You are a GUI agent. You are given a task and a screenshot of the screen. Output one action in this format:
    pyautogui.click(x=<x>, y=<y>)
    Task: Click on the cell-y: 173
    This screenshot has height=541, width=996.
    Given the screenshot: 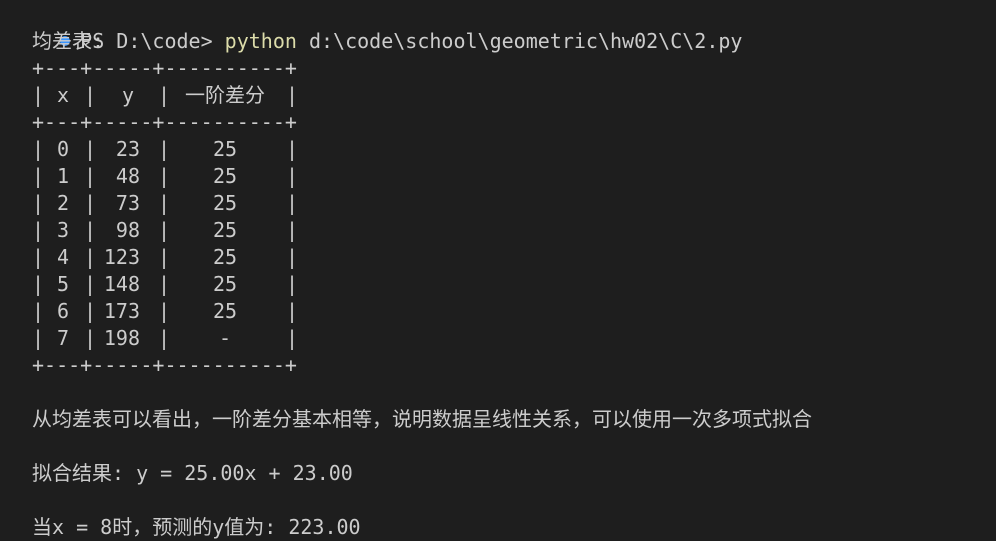 What is the action you would take?
    pyautogui.click(x=121, y=311)
    